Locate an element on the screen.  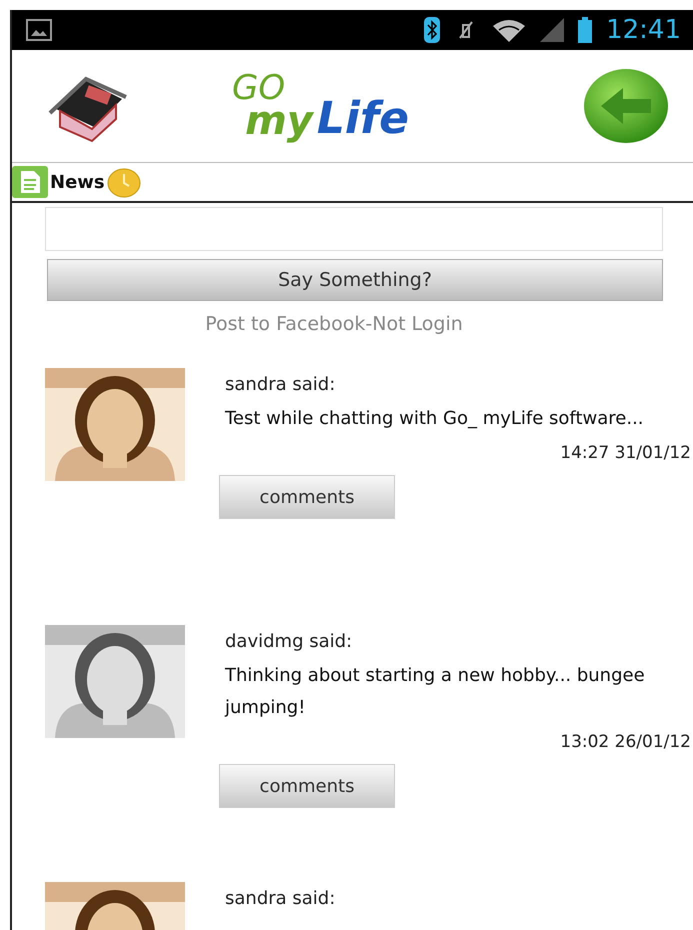
input-field is located at coordinates (354, 229).